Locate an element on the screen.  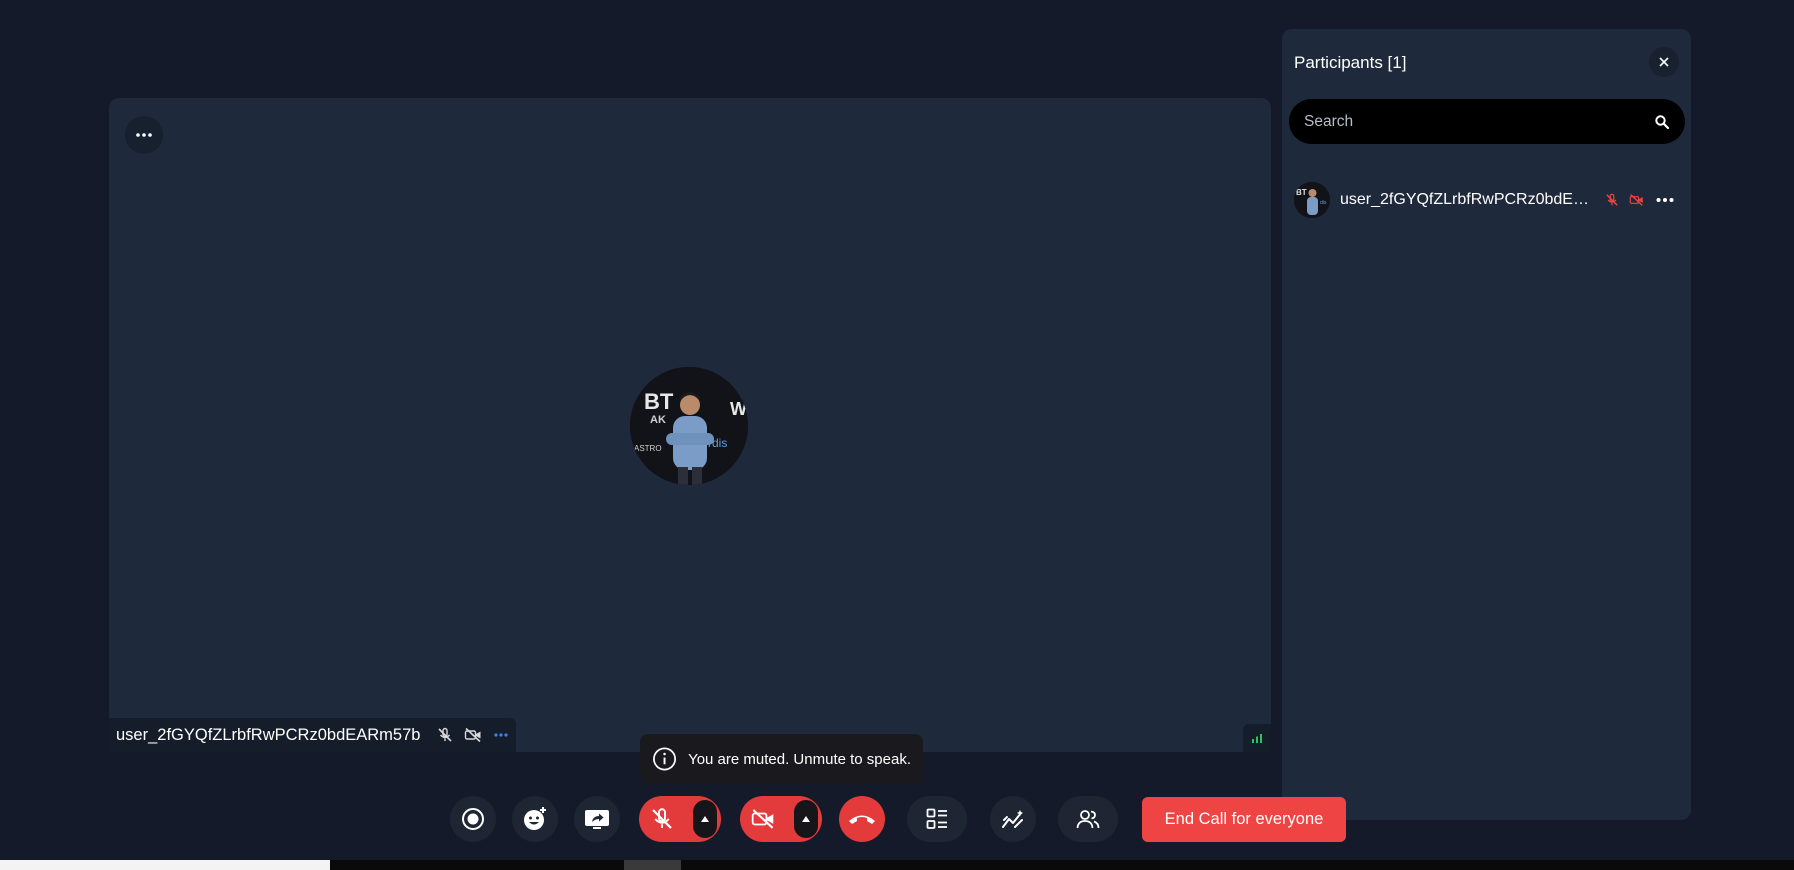
reaction-button is located at coordinates (535, 819).